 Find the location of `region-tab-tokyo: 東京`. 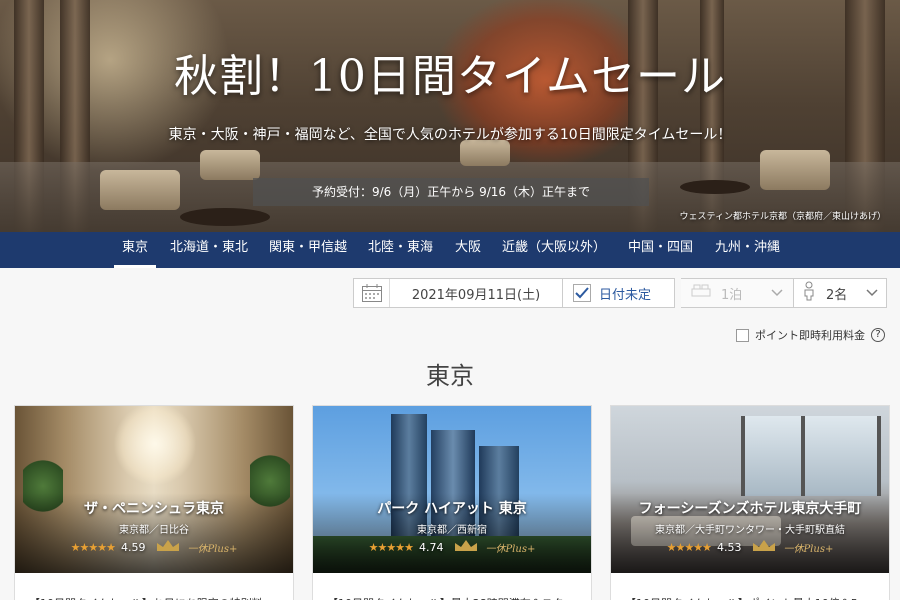

region-tab-tokyo: 東京 is located at coordinates (135, 250).